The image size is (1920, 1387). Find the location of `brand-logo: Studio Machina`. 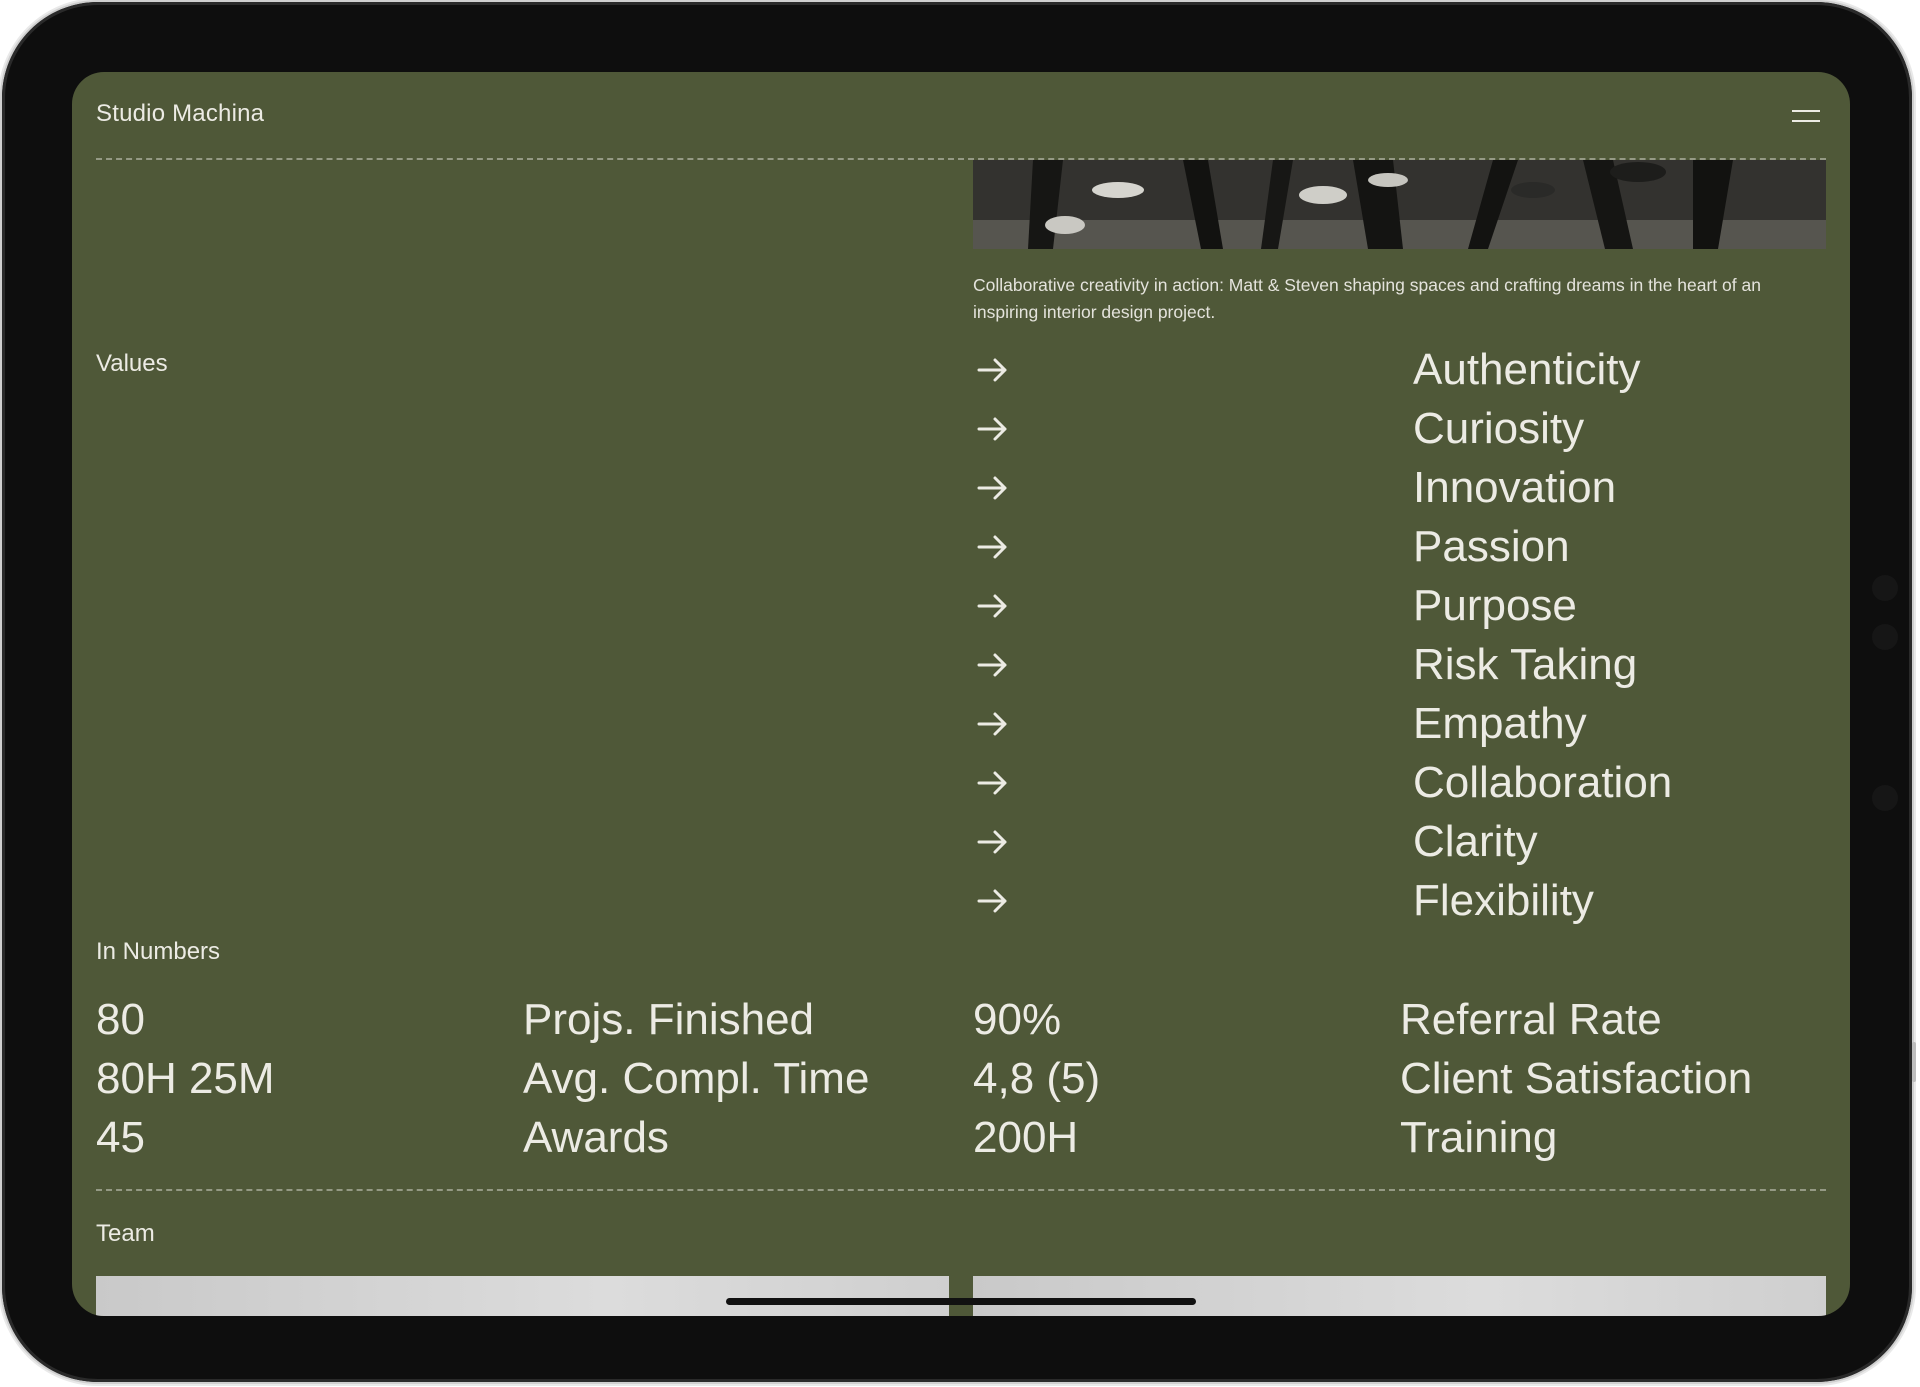

brand-logo: Studio Machina is located at coordinates (180, 114).